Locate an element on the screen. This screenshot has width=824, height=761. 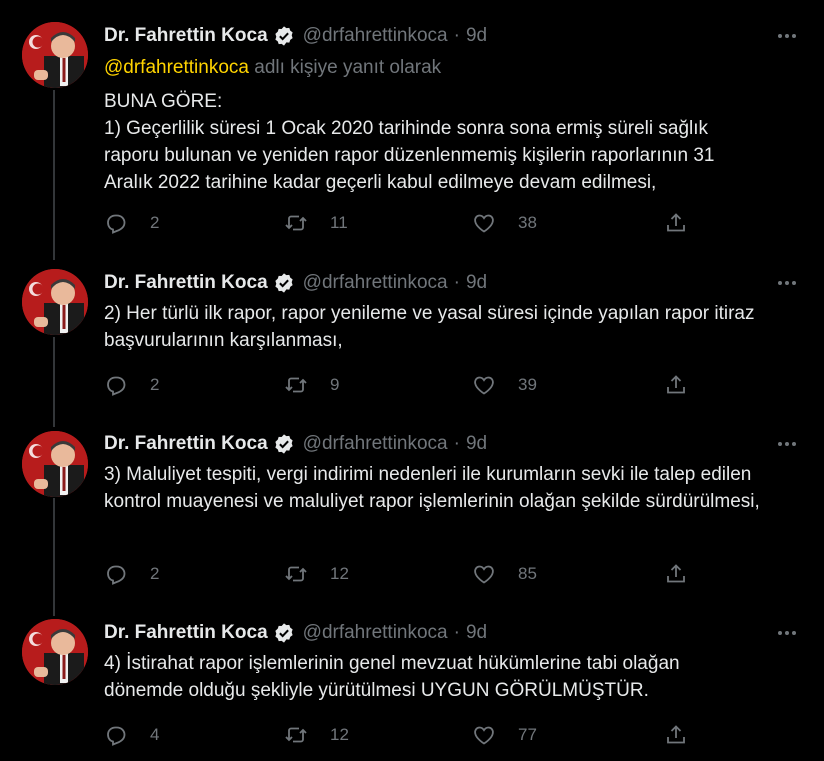
like-button: 85 is located at coordinates (504, 574).